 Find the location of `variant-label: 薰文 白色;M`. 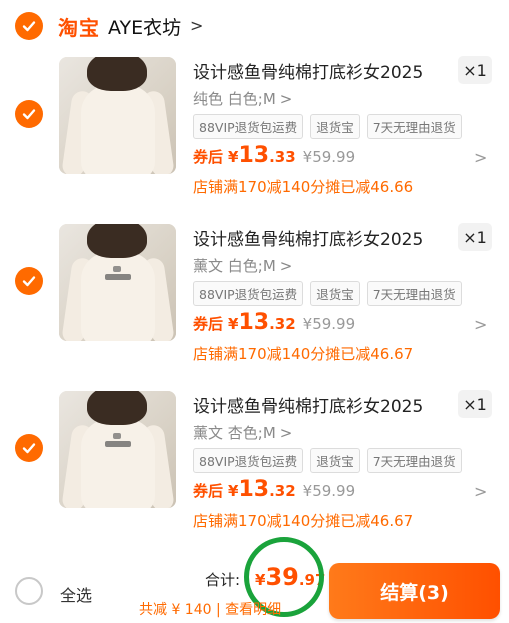

variant-label: 薰文 白色;M is located at coordinates (234, 266).